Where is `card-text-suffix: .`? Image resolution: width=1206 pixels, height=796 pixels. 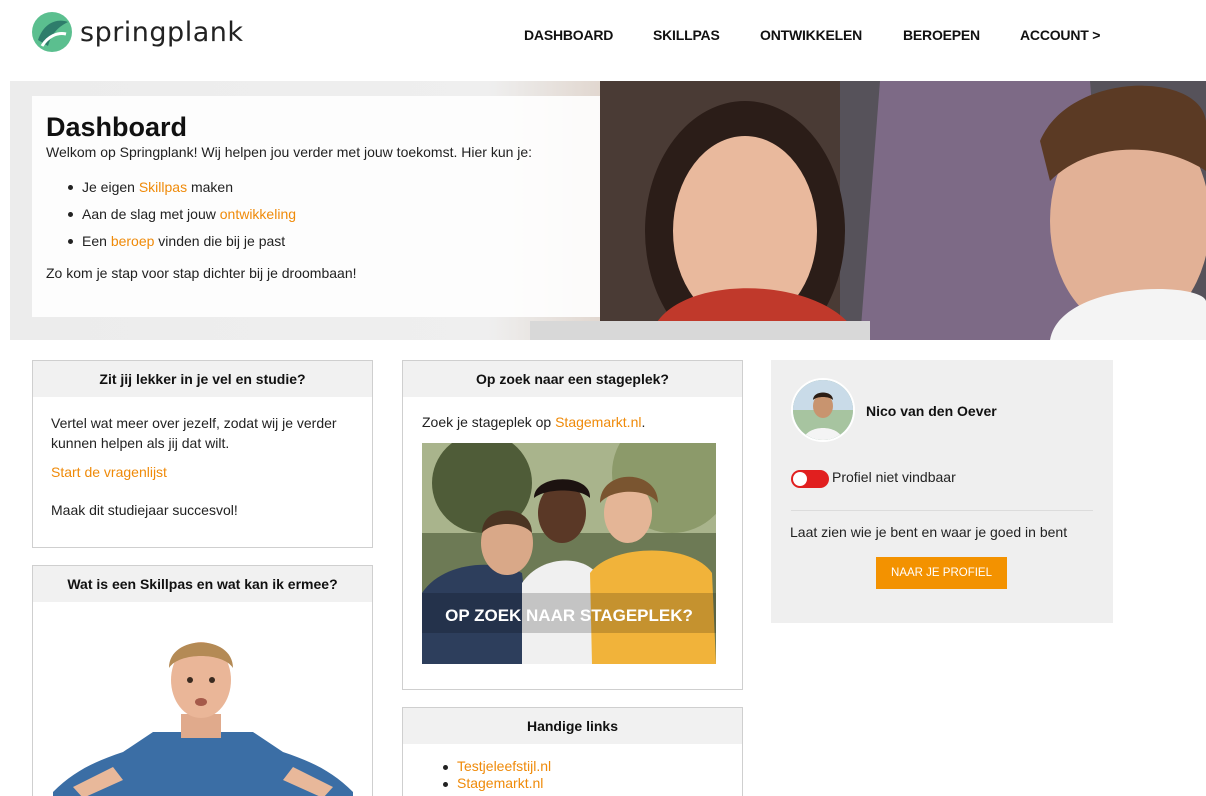 card-text-suffix: . is located at coordinates (643, 422).